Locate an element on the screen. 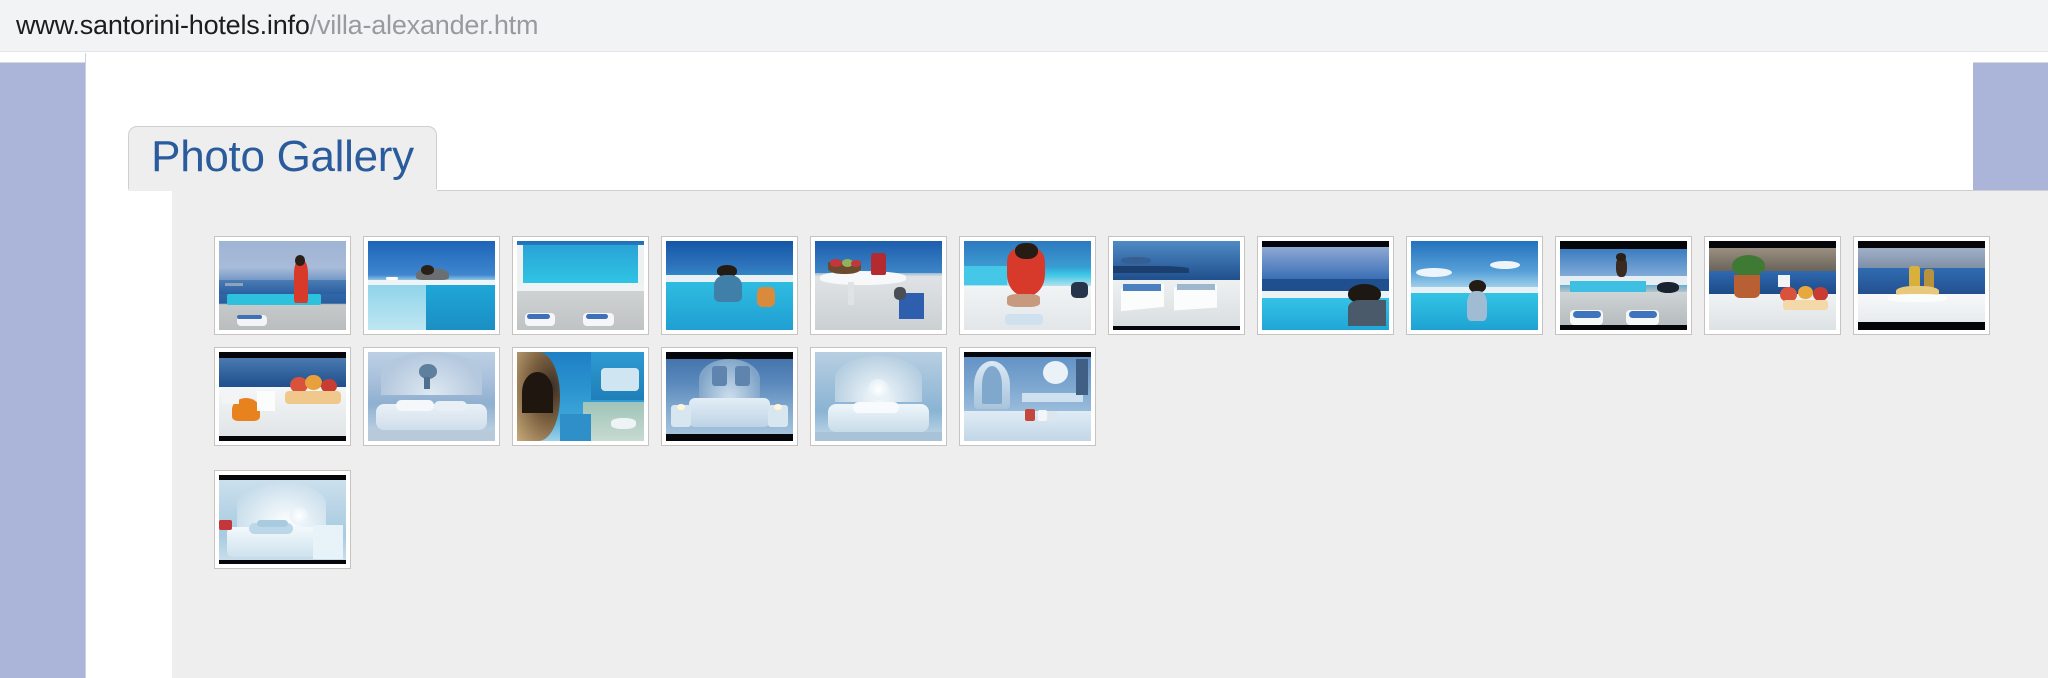 The image size is (2048, 678). tab-label: Photo Gallery is located at coordinates (282, 156).